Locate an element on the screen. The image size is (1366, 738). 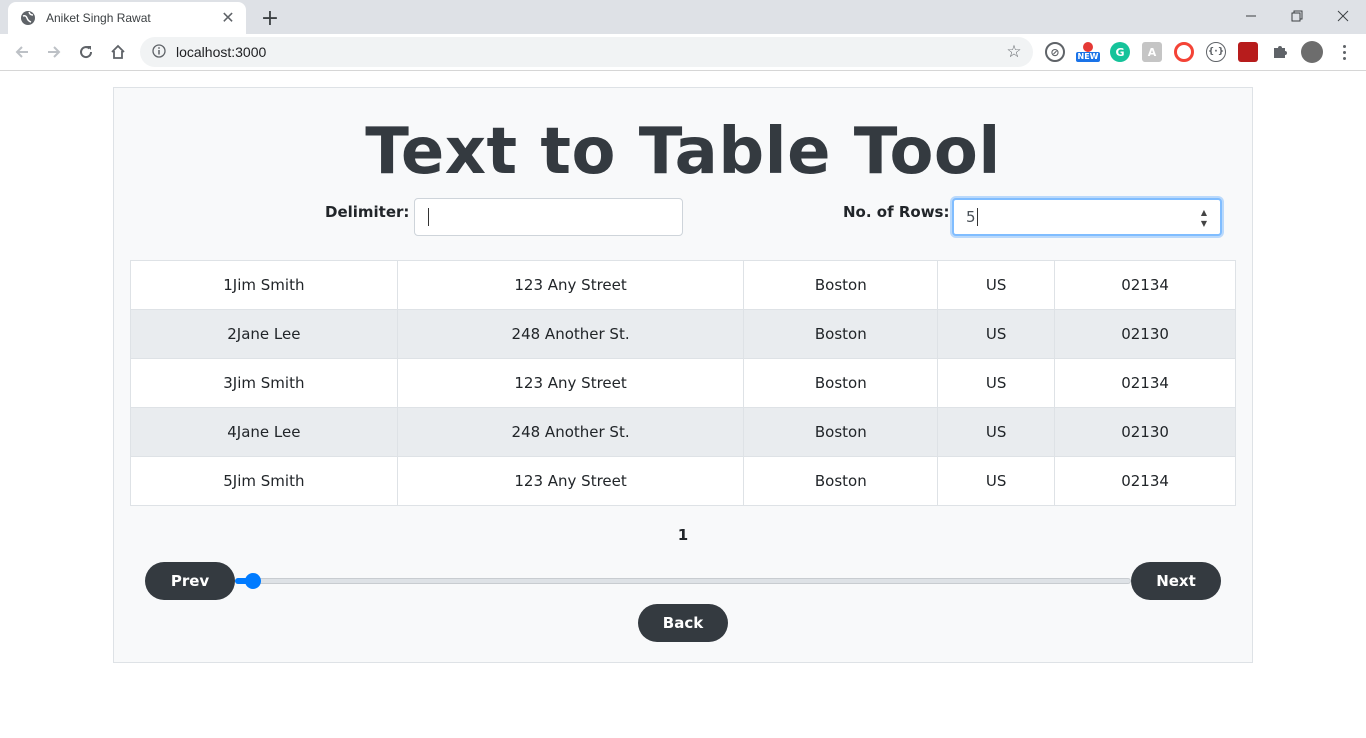
spinner-up-icon: ▲ is located at coordinates (1204, 212).